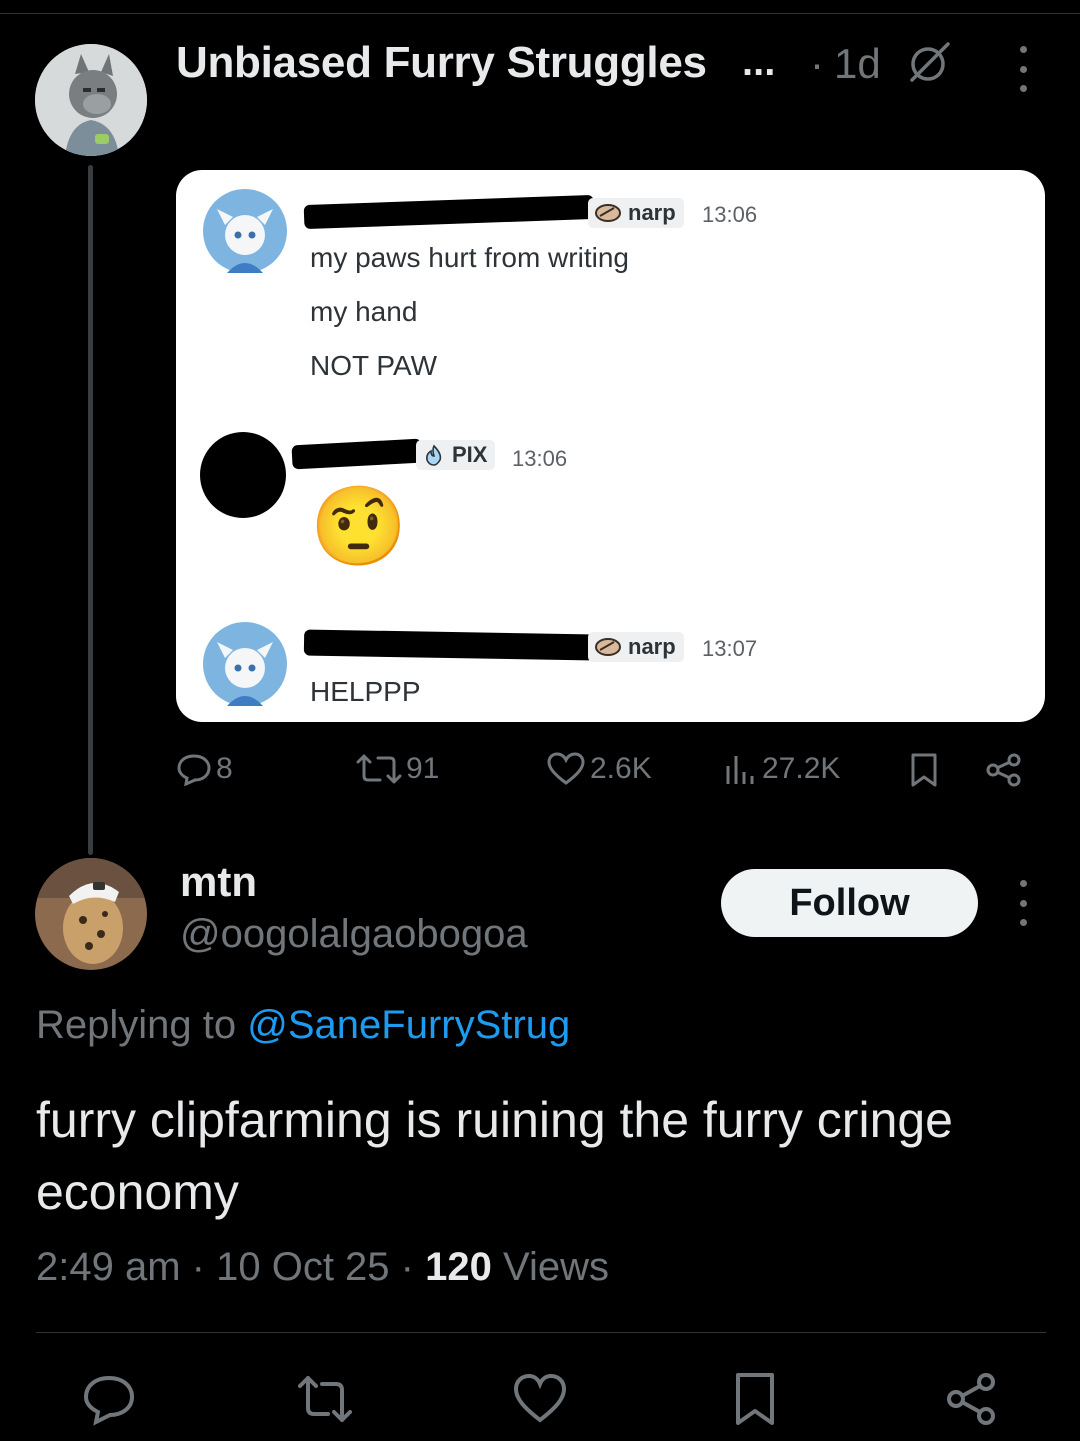 The image size is (1080, 1441). I want to click on chat-message-line: my hand, so click(364, 311).